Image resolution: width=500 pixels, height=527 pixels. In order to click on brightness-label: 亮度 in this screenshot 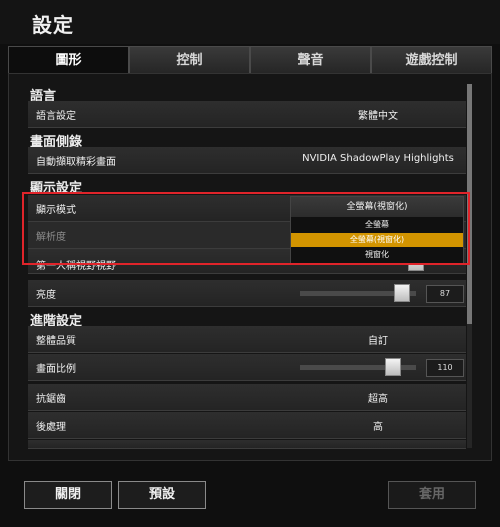, I will do `click(46, 295)`.